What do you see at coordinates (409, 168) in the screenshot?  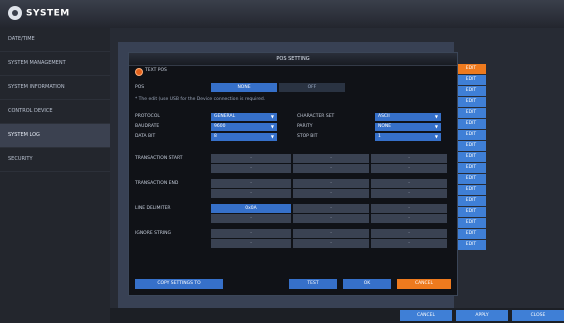 I see `transaction-start-field-6: -` at bounding box center [409, 168].